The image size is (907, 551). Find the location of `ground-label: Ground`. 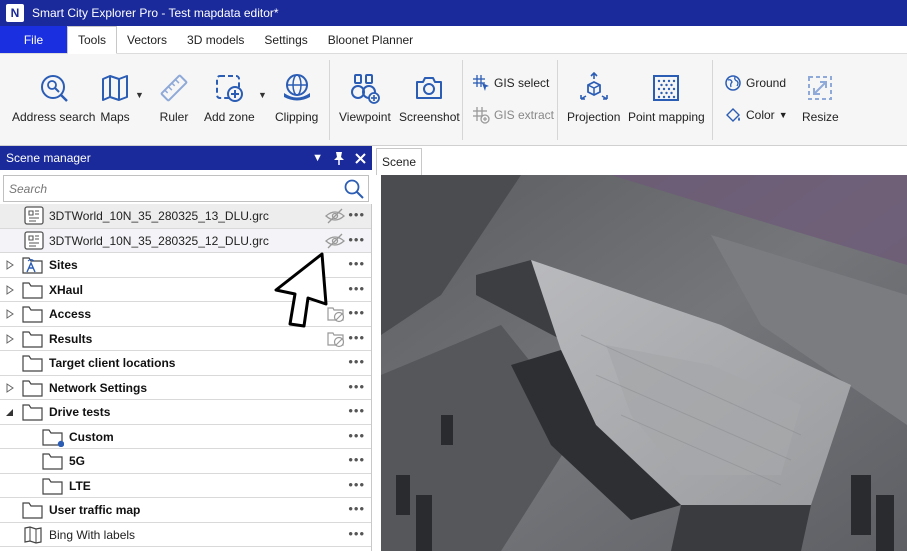

ground-label: Ground is located at coordinates (766, 83).